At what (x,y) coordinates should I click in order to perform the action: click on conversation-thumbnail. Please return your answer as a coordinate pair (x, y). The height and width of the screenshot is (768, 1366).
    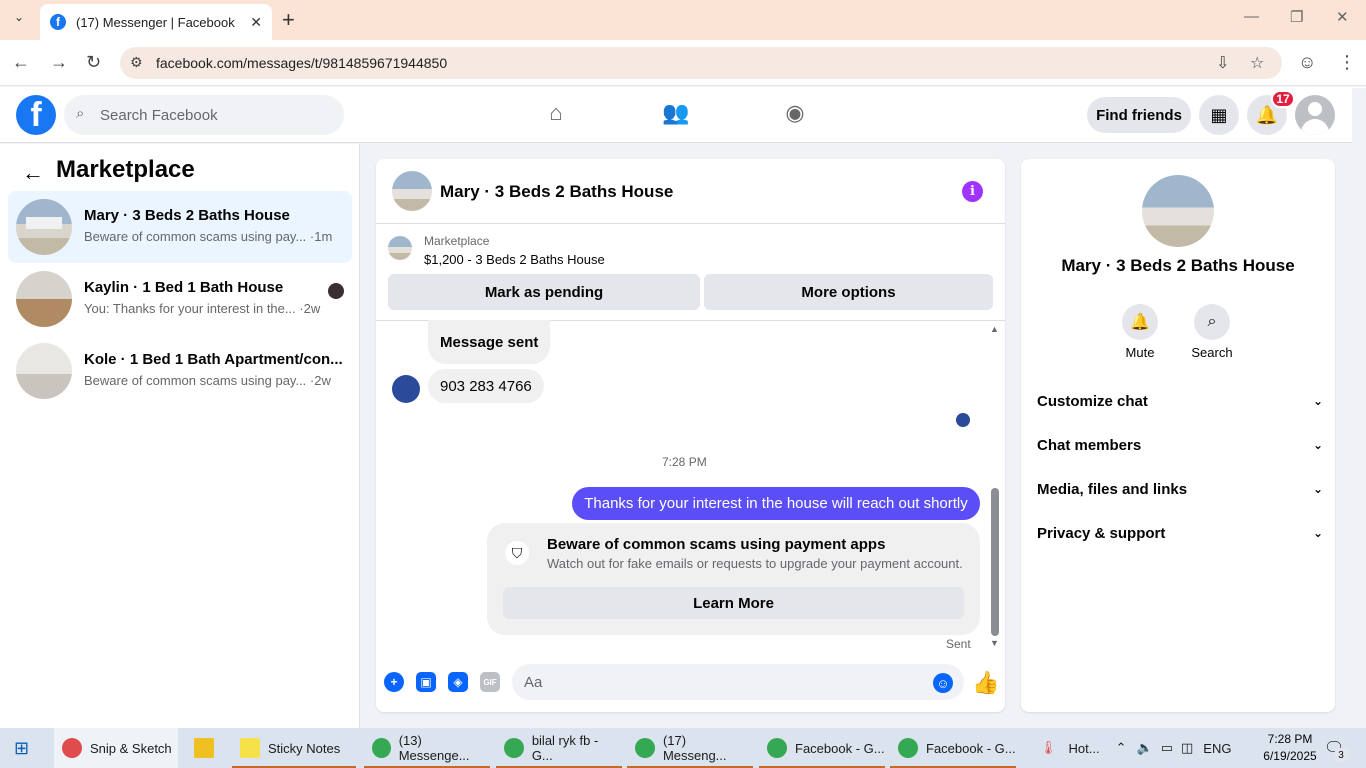
    Looking at the image, I should click on (44, 299).